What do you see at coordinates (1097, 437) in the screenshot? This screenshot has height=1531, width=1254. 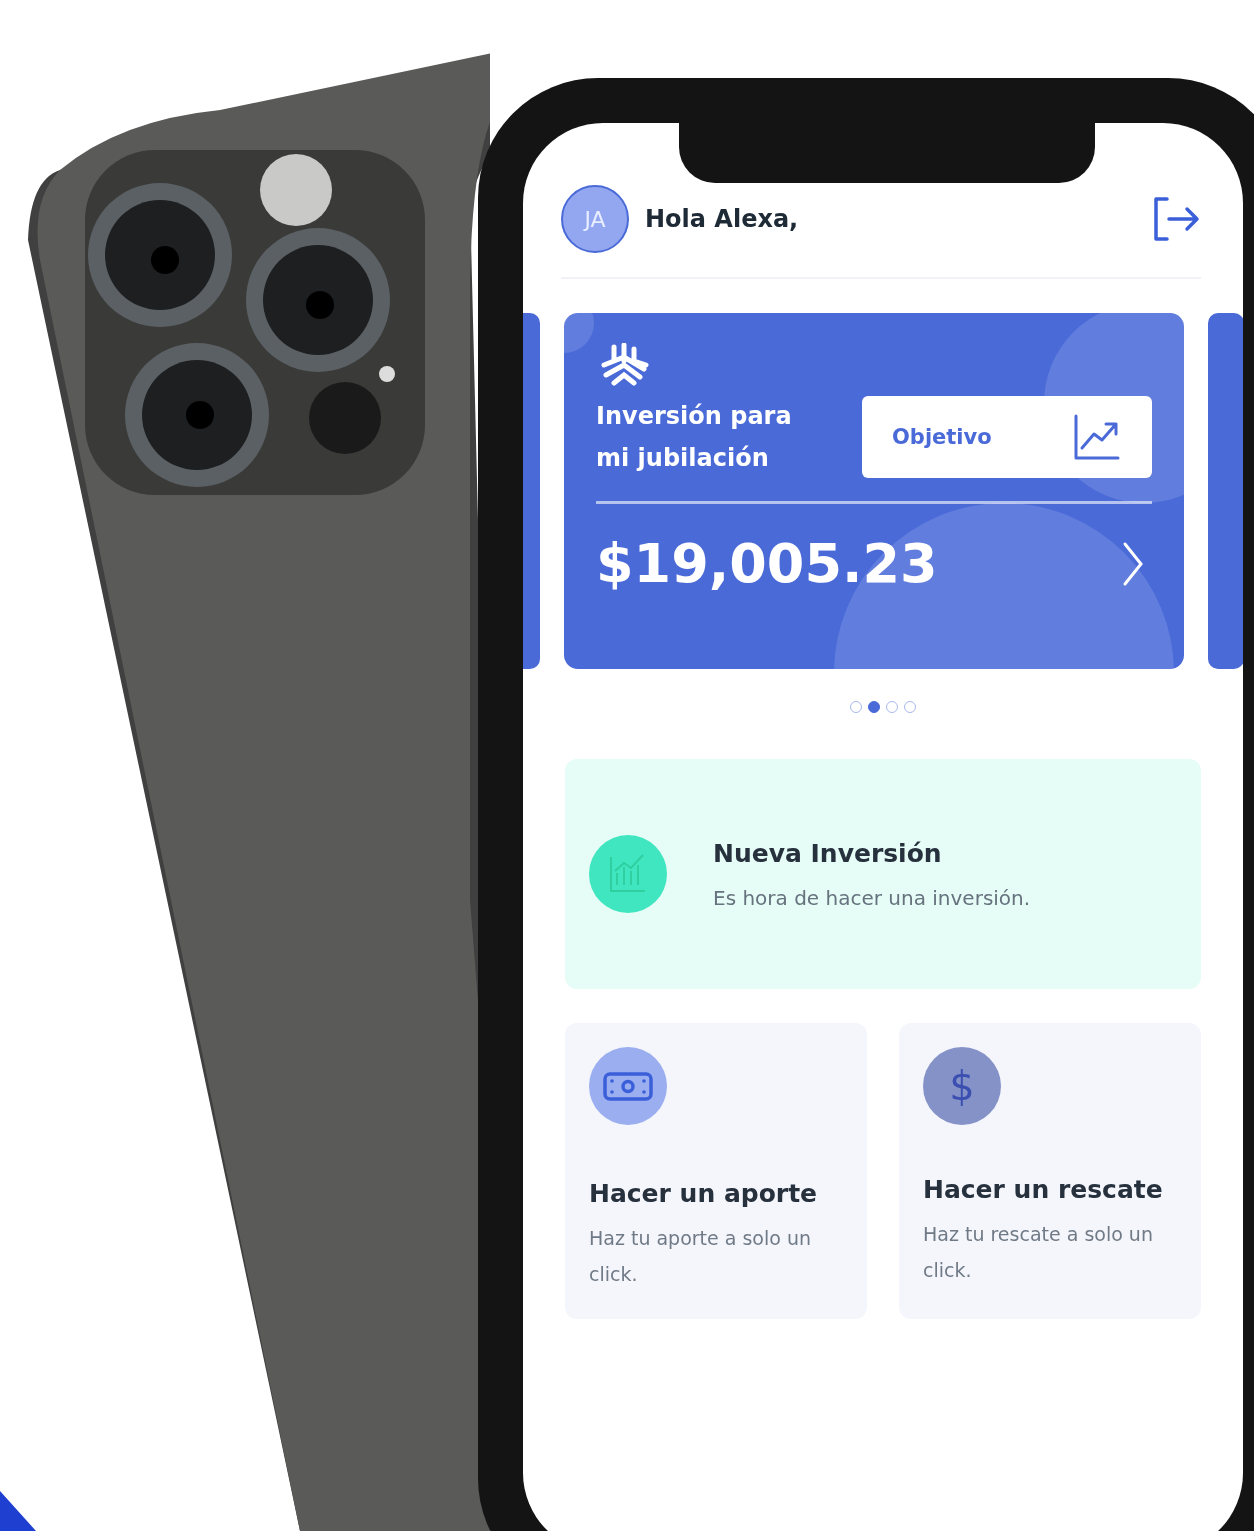 I see `chart-icon` at bounding box center [1097, 437].